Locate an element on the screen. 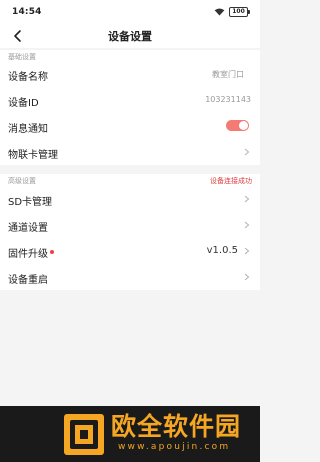  firmware-label: 固件升级 is located at coordinates (31, 252).